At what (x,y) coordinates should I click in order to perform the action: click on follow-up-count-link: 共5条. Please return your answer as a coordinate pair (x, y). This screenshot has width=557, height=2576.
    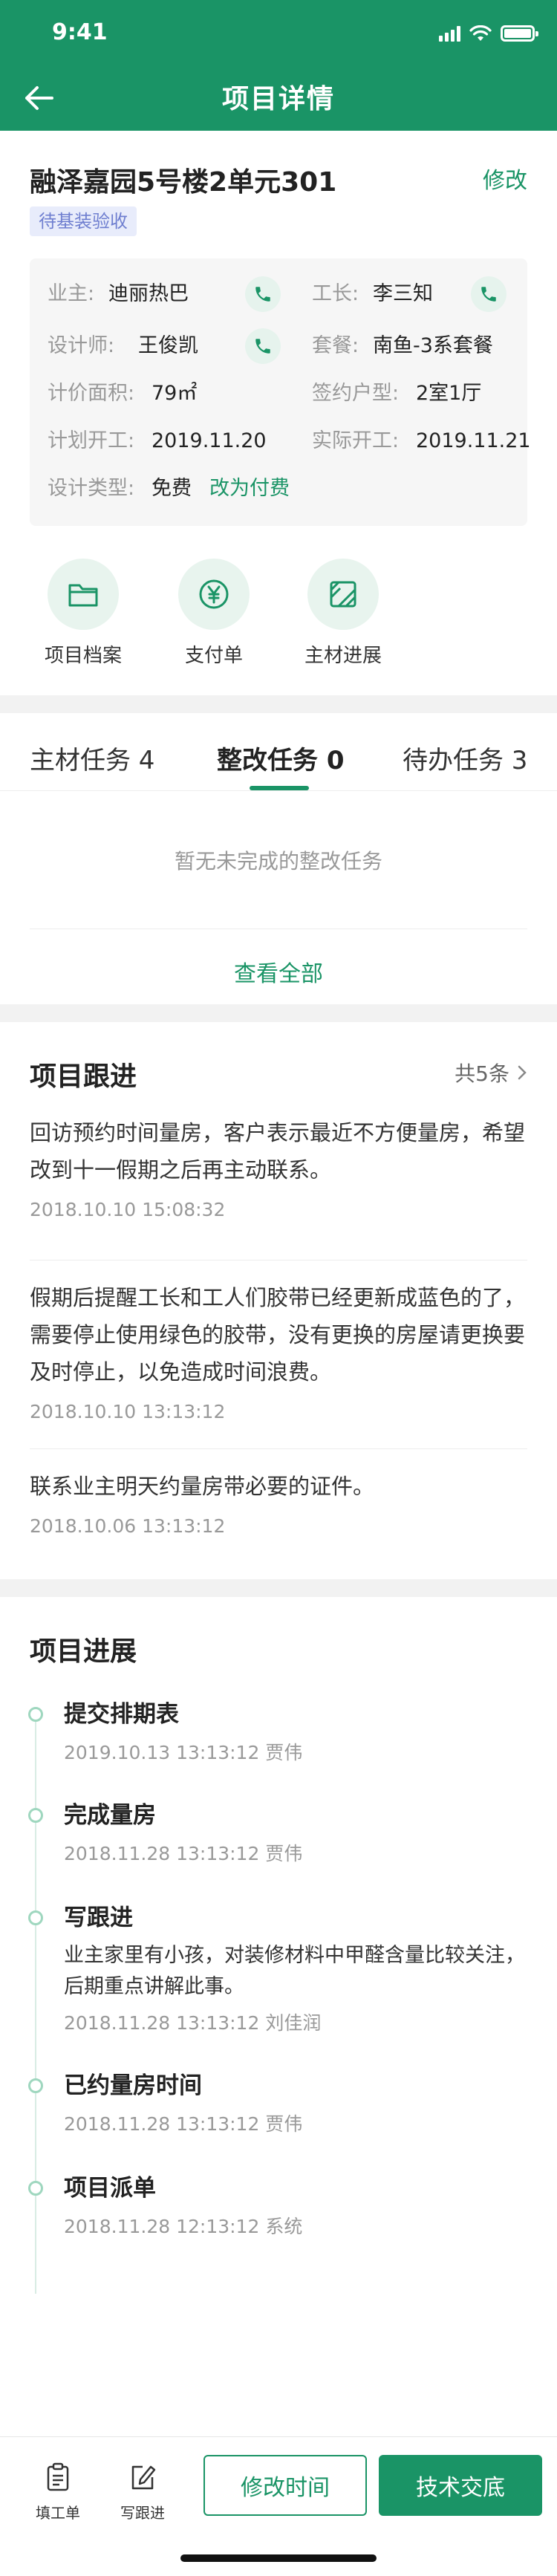
    Looking at the image, I should click on (491, 1072).